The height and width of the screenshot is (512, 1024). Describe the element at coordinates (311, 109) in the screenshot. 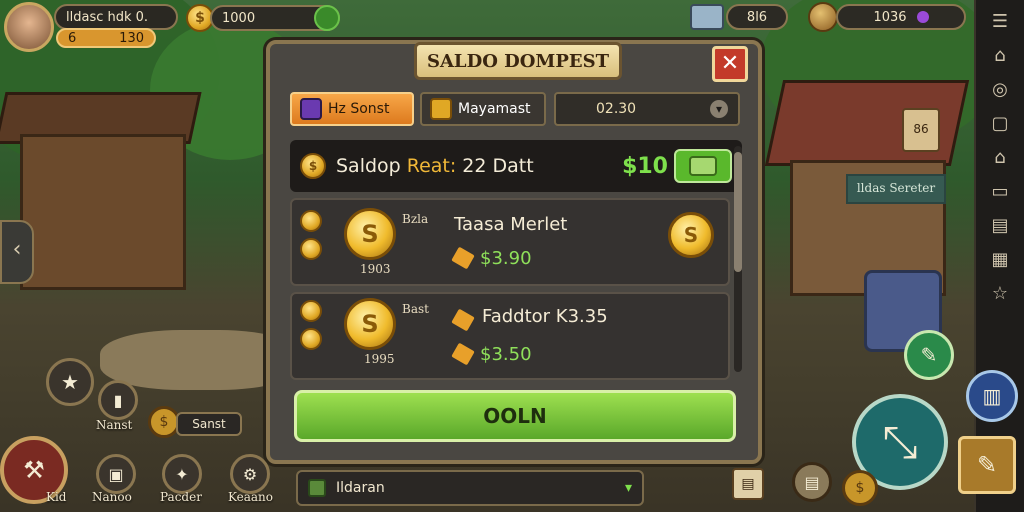

I see `gem-chest-icon` at that location.